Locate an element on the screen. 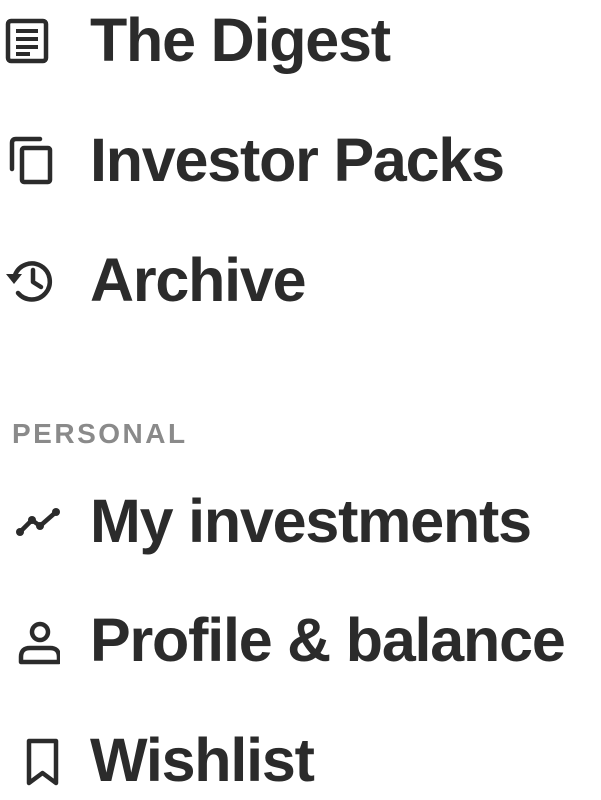 The image size is (601, 800). article-icon is located at coordinates (31, 40).